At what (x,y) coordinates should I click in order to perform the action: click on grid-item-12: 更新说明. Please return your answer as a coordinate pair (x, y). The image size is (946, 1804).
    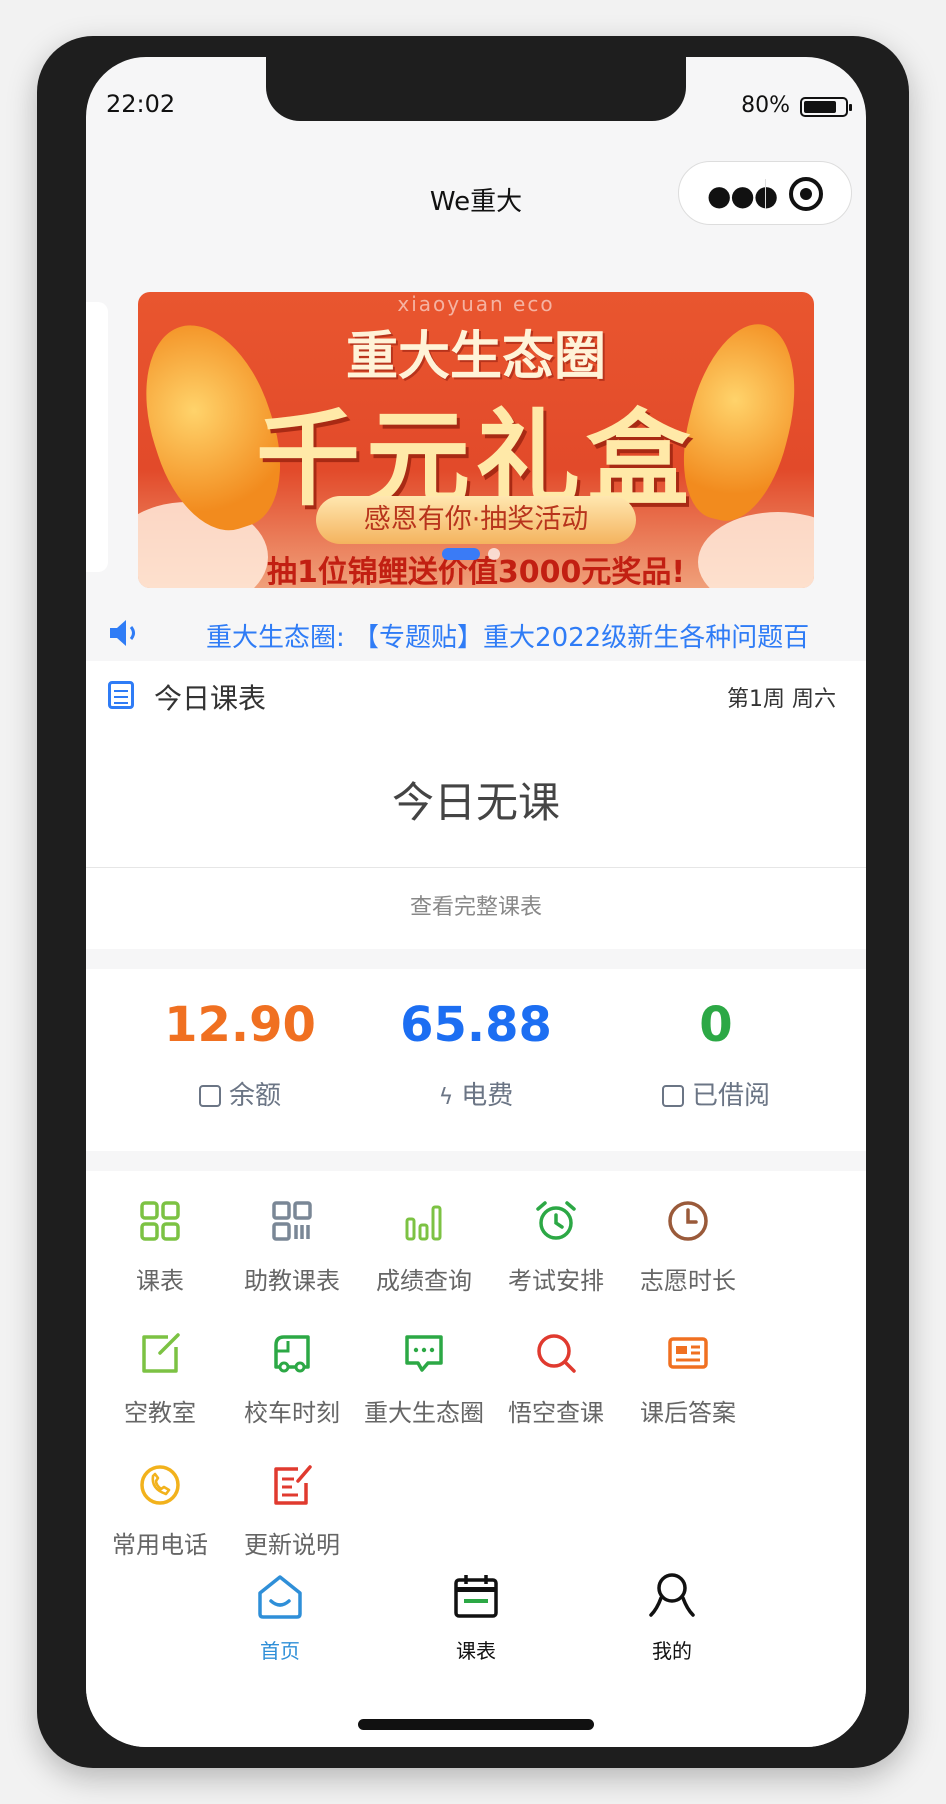
    Looking at the image, I should click on (292, 1511).